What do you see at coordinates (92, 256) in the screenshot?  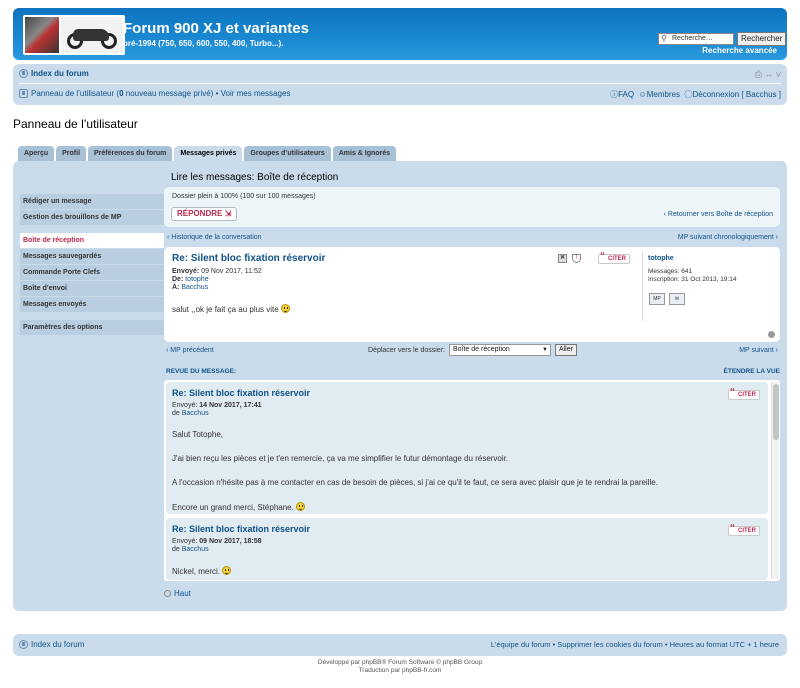 I see `menu-saved: Messages sauvegardés` at bounding box center [92, 256].